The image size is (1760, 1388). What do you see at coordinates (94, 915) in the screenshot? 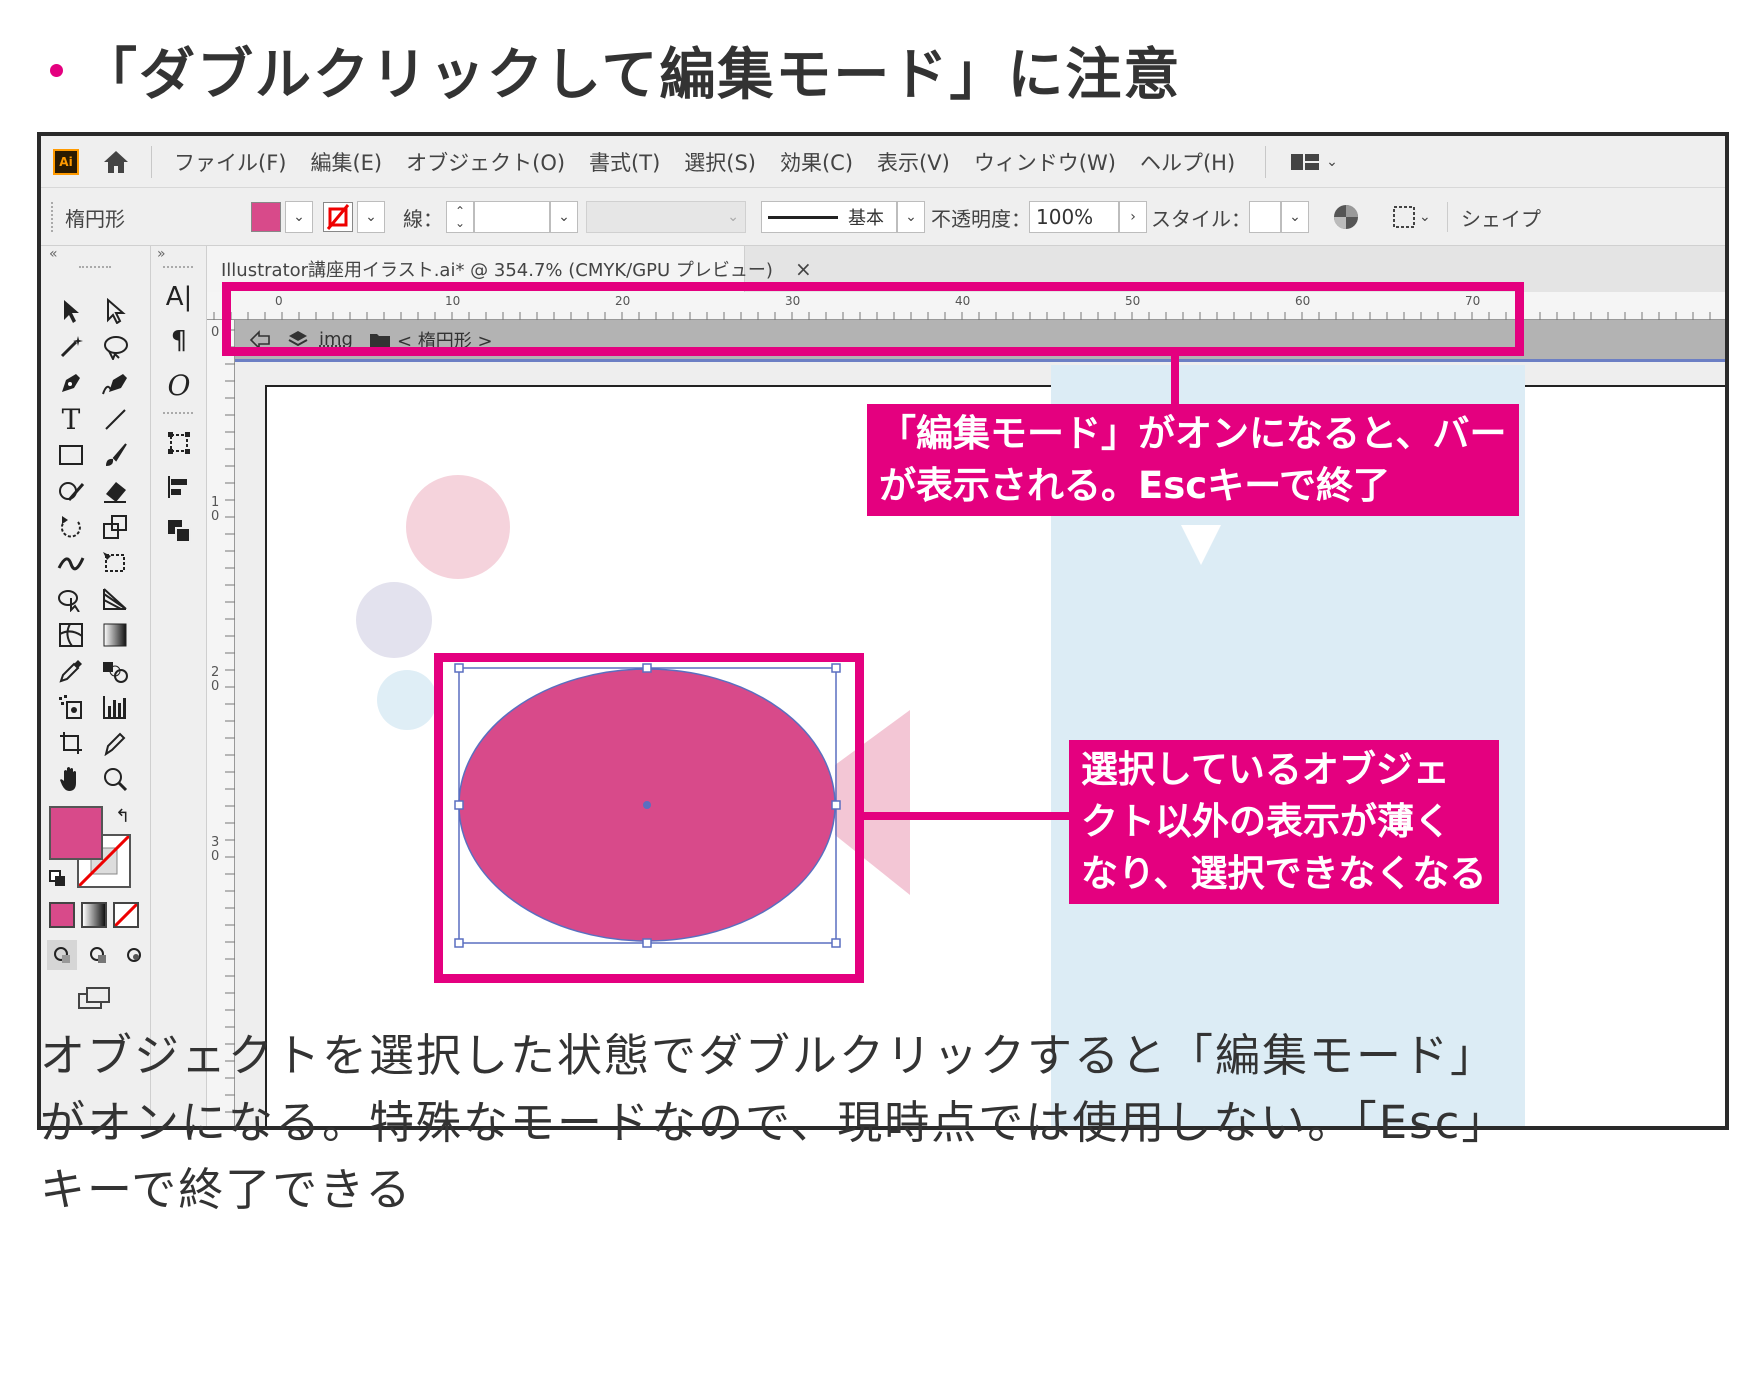
I see `gradient-mode-icon` at bounding box center [94, 915].